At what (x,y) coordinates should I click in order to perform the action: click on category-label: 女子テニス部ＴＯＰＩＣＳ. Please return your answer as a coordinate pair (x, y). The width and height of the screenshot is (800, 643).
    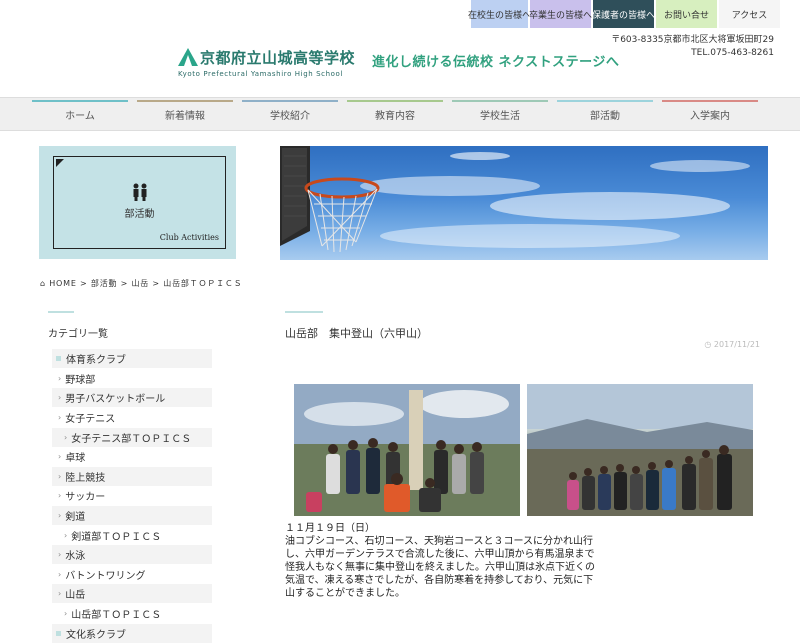
    Looking at the image, I should click on (131, 439).